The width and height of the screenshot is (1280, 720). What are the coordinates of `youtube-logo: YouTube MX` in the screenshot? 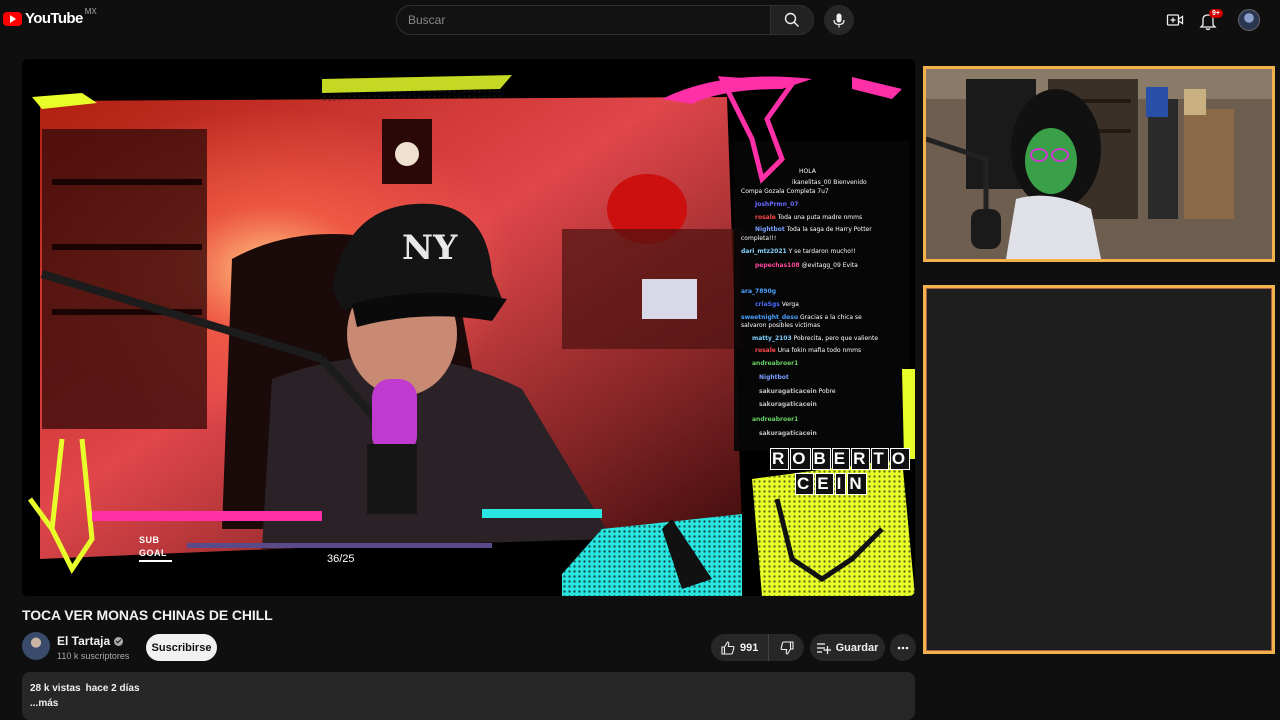 It's located at (50, 17).